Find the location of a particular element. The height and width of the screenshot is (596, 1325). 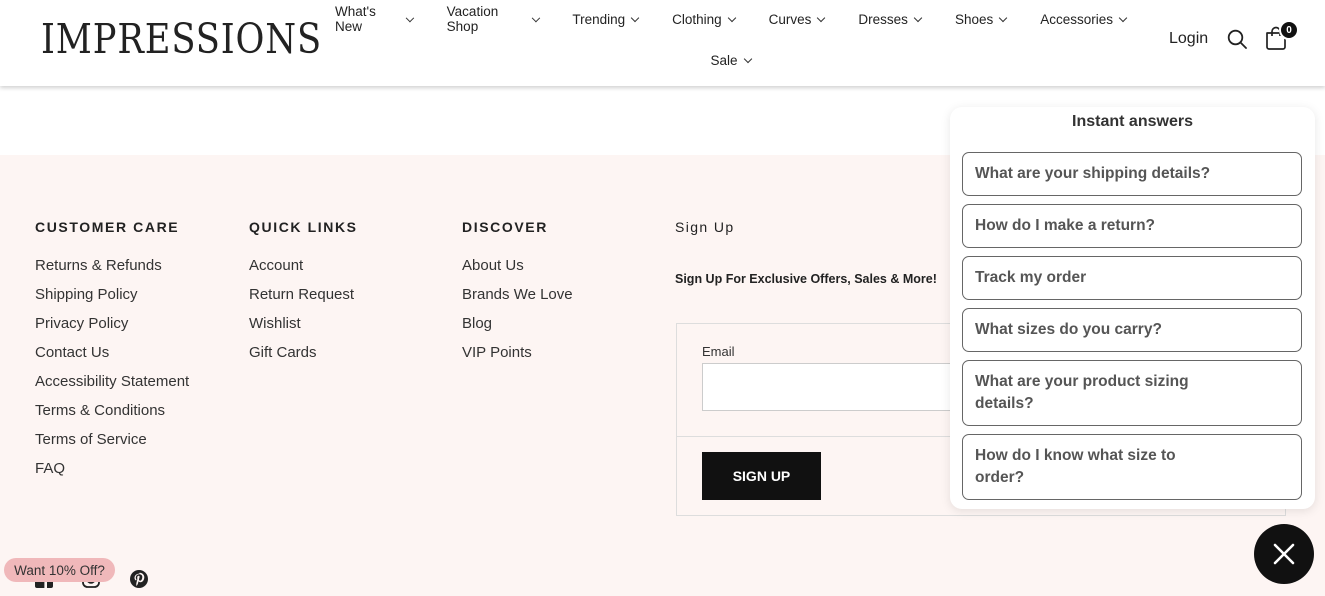

footer-link: Contact Us is located at coordinates (112, 357).